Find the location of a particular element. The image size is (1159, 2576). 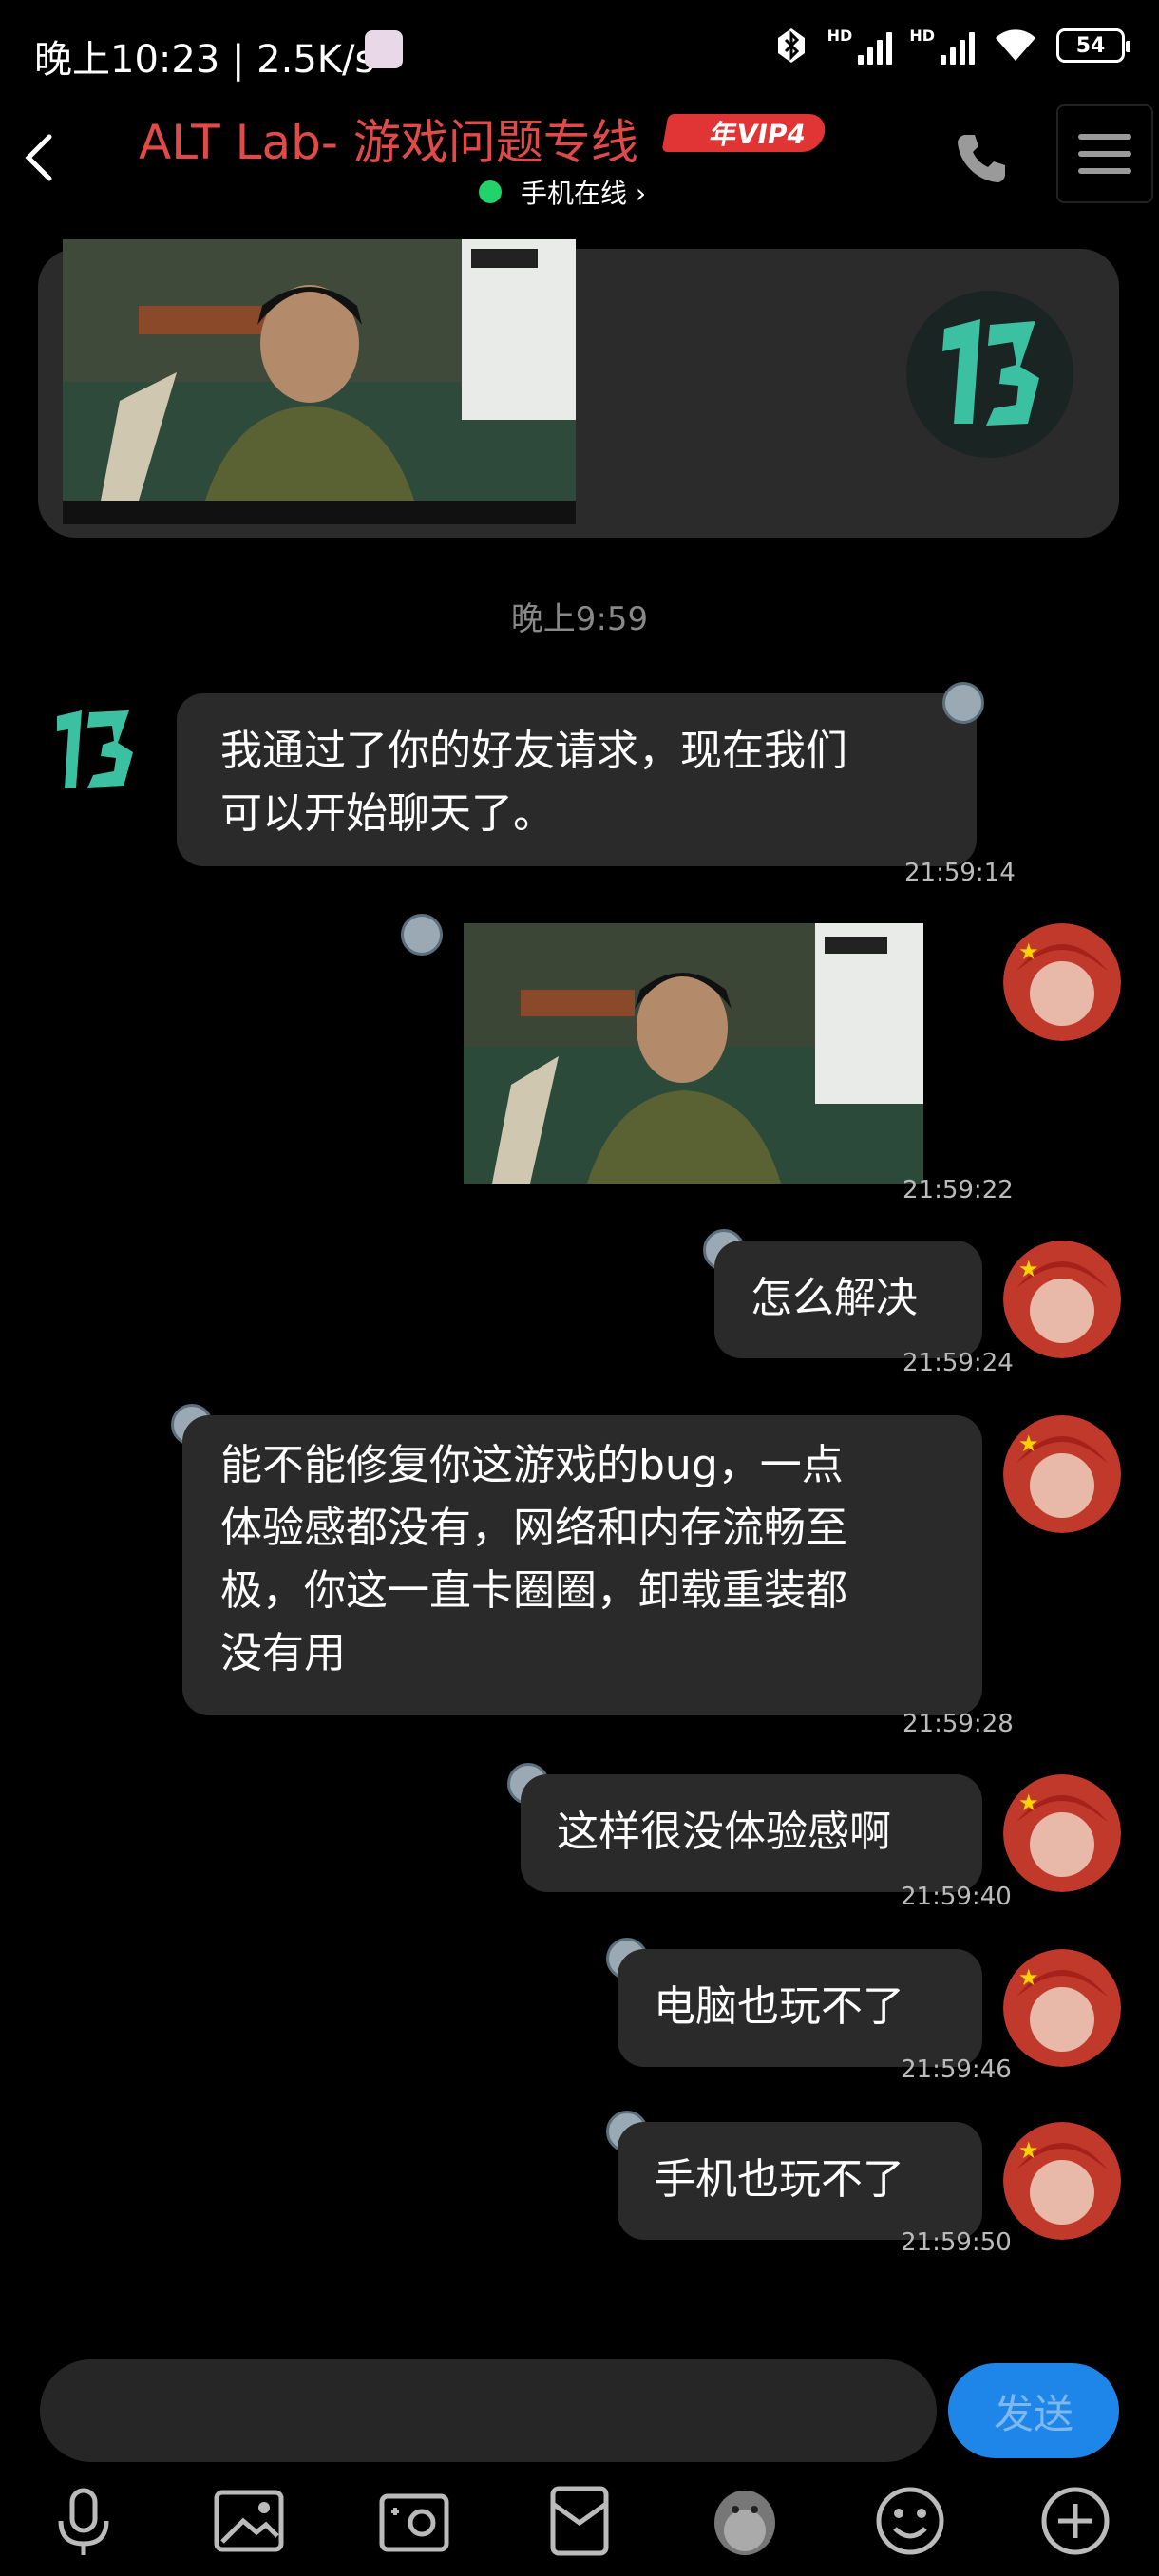

online-dot-icon is located at coordinates (490, 191).